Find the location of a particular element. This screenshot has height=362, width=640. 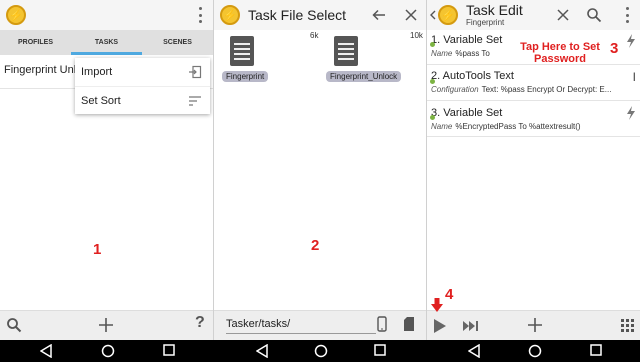

bottom-toolbar: ? is located at coordinates (106, 325).